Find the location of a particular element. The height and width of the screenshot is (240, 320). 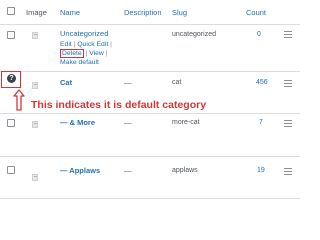

view-link: View is located at coordinates (96, 53).